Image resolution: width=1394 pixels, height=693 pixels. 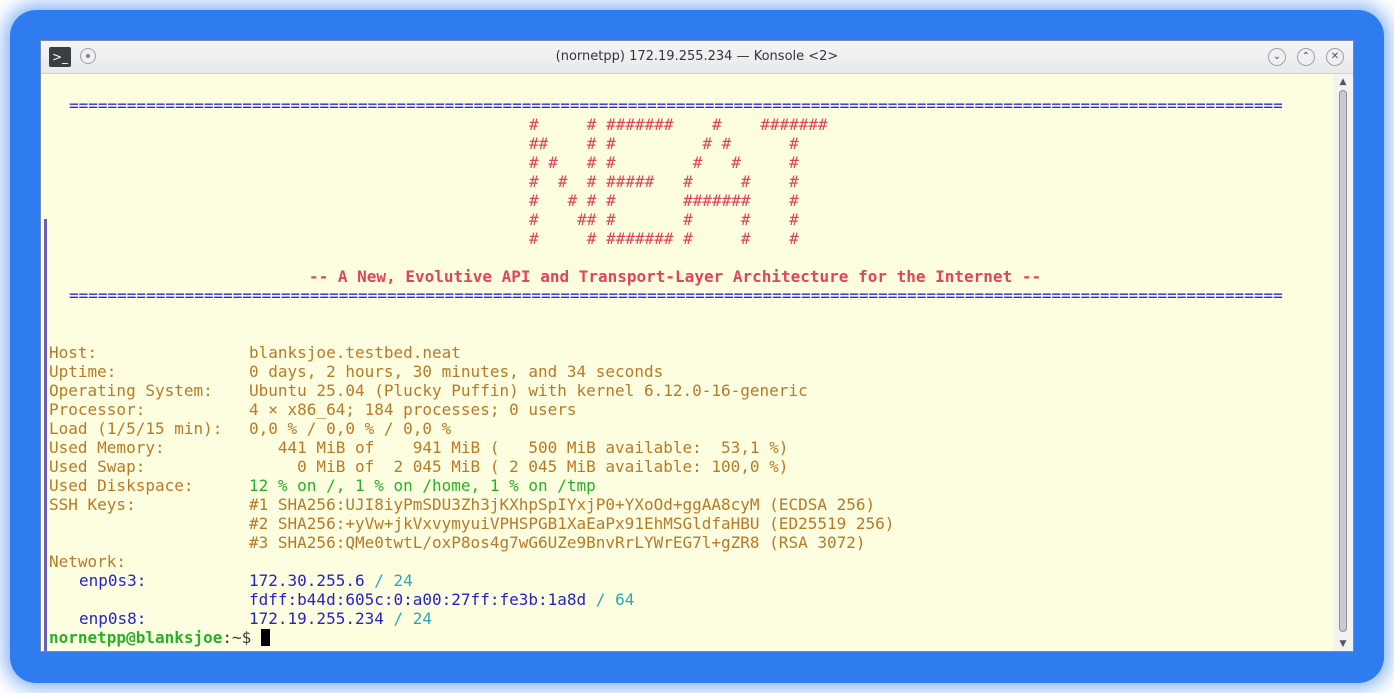 I want to click on window-title: (nornetpp) 172.19.255.234 — Konsole <2>, so click(x=697, y=56).